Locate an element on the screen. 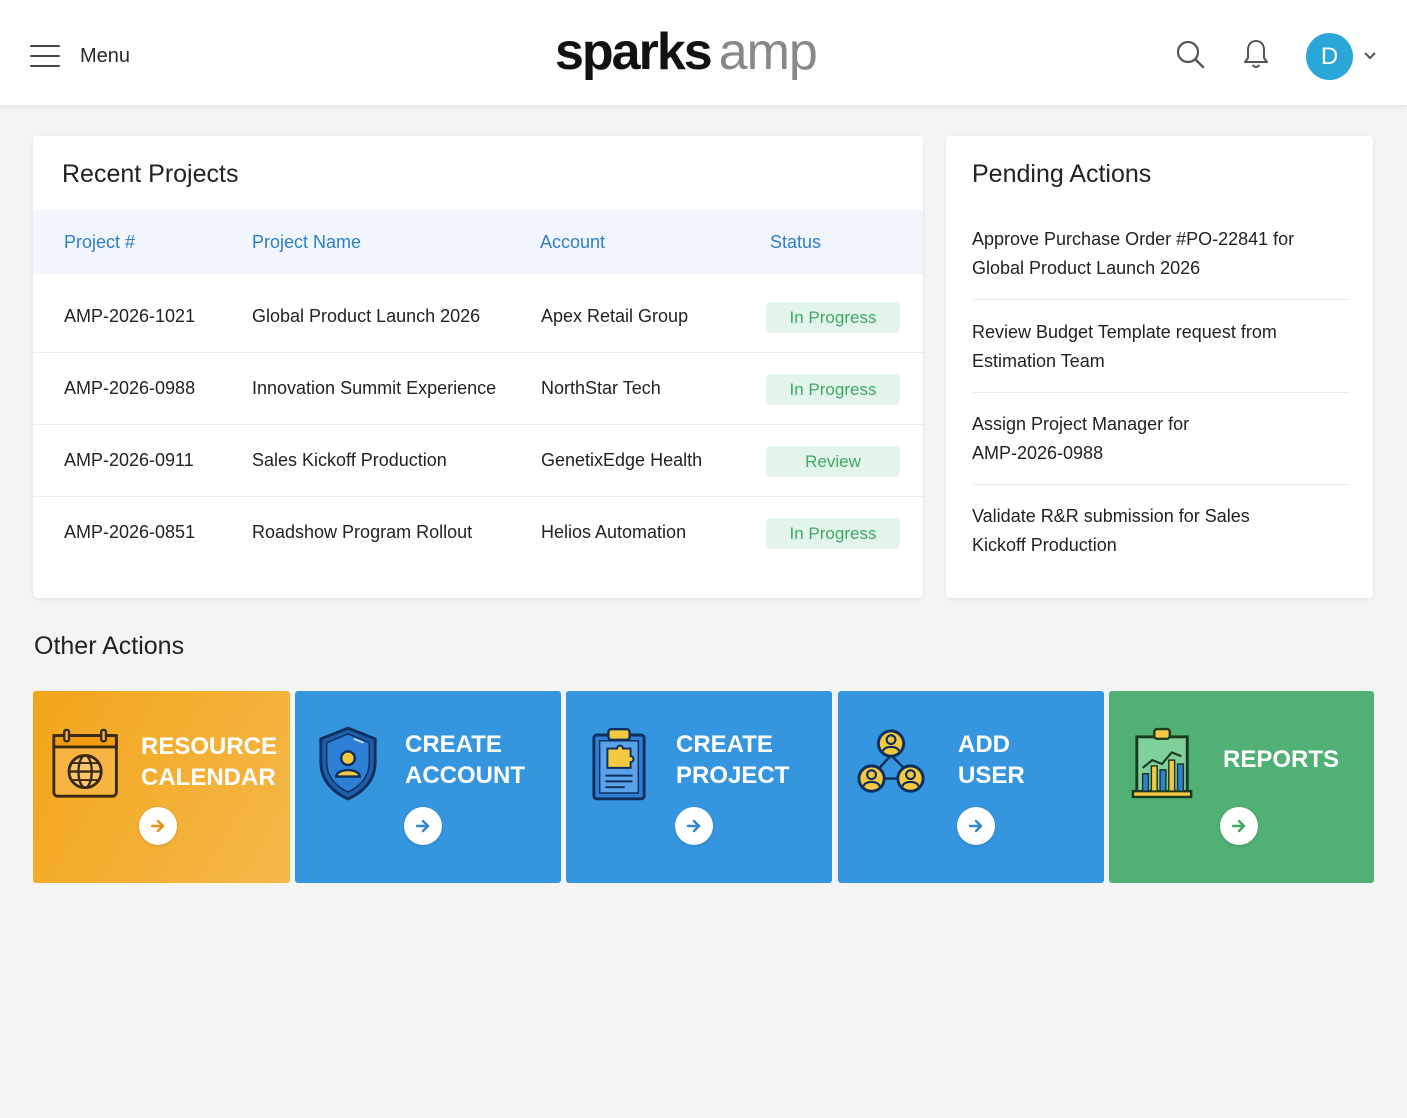  pending-action-item: Assign Project Manager for AMP-2026-0988 is located at coordinates (1161, 439).